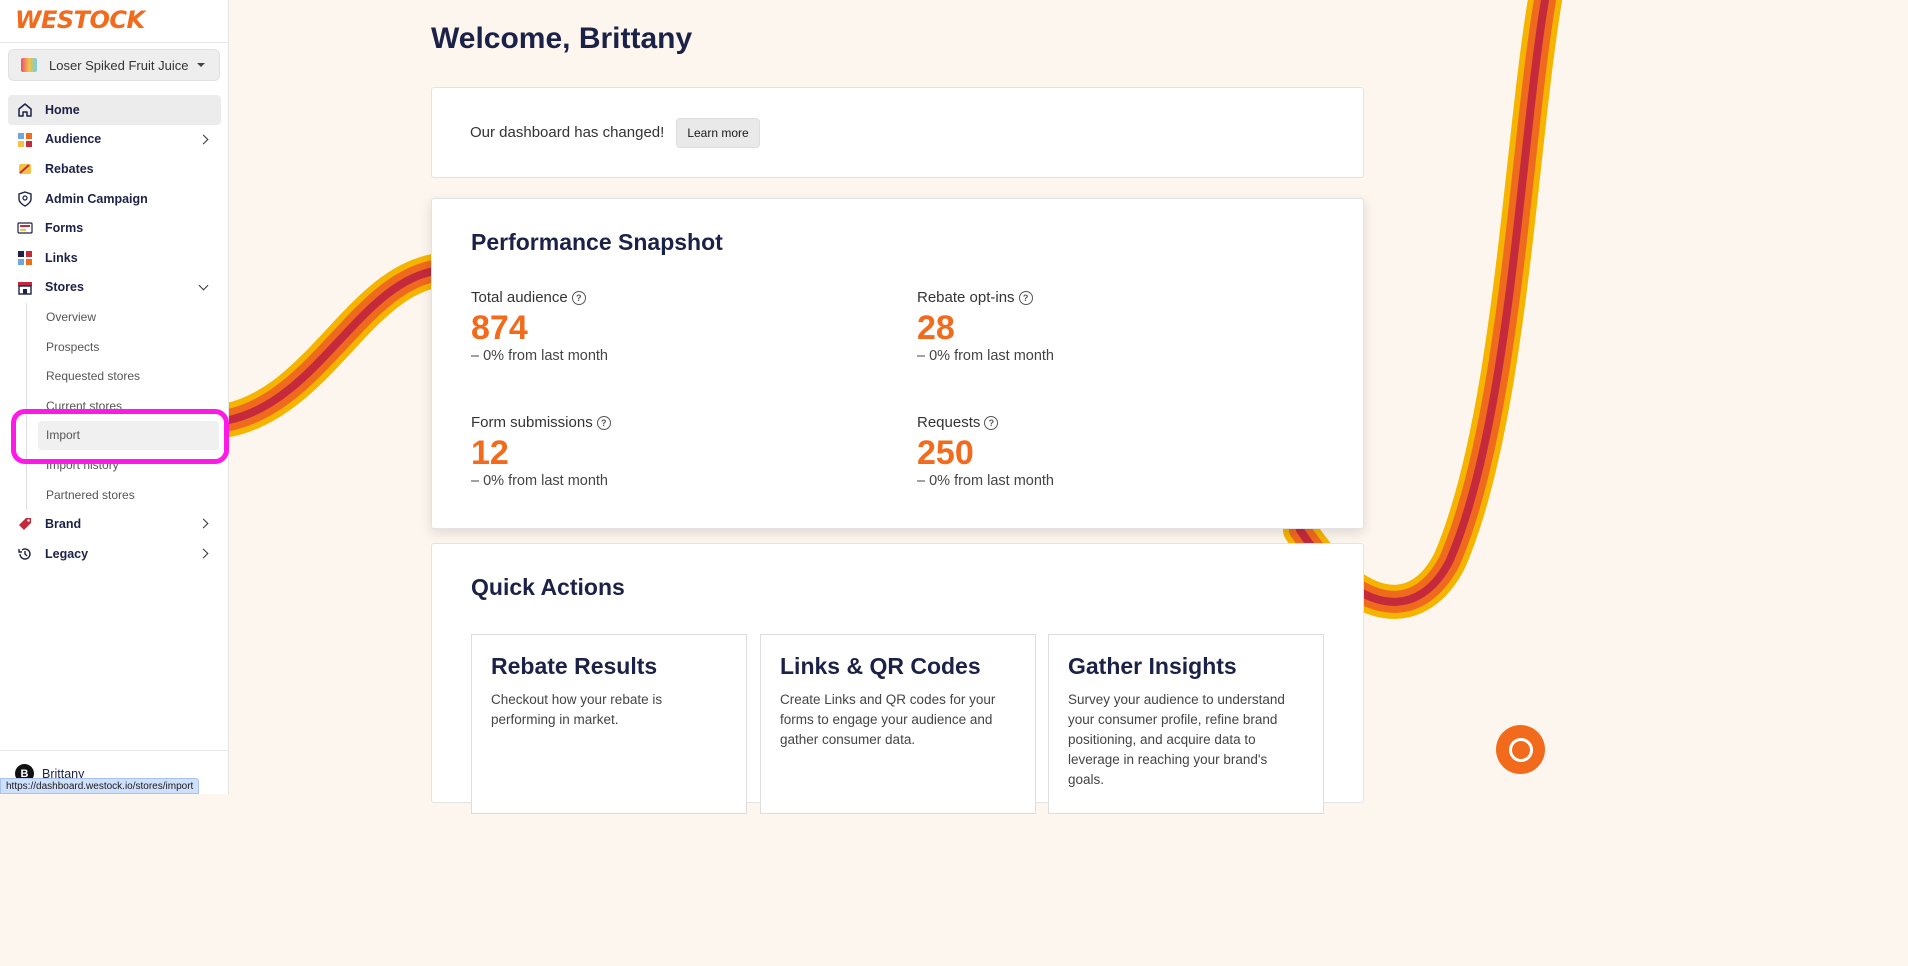  Describe the element at coordinates (96, 198) in the screenshot. I see `sidebar-item-label: Admin Campaign` at that location.